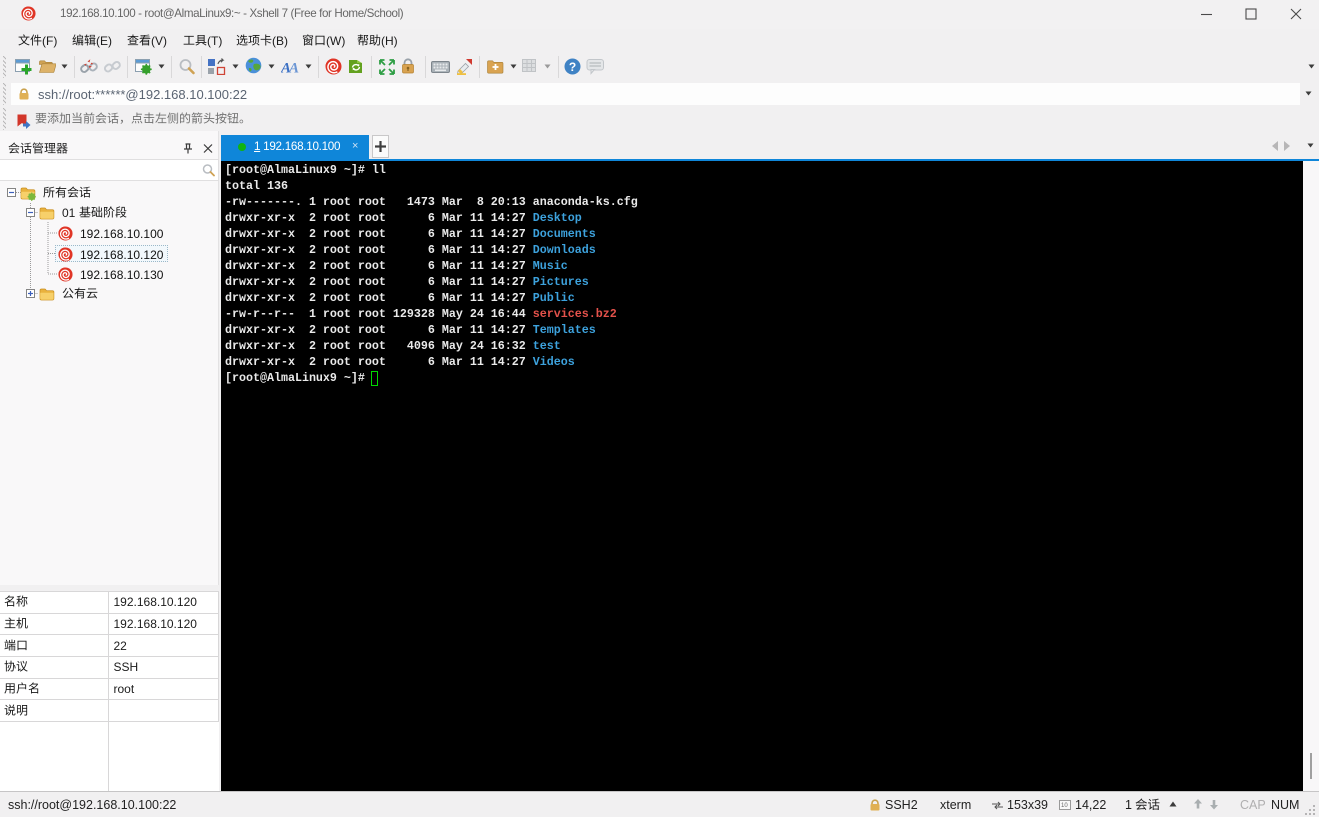 This screenshot has width=1319, height=817. Describe the element at coordinates (293, 68) in the screenshot. I see `svg-text: A` at that location.